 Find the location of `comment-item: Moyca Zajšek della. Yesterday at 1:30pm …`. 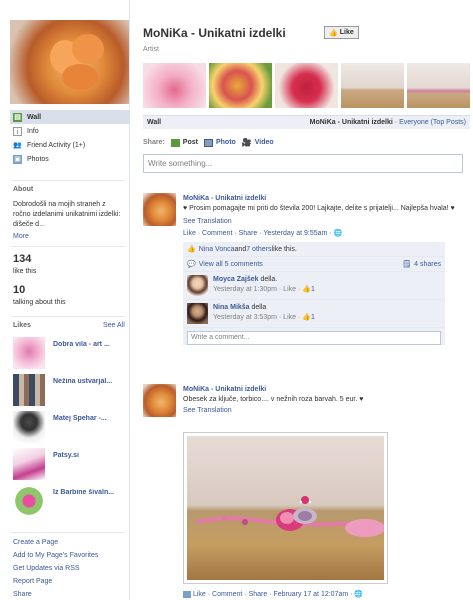

comment-item: Moyca Zajšek della. Yesterday at 1:30pm … is located at coordinates (314, 286).